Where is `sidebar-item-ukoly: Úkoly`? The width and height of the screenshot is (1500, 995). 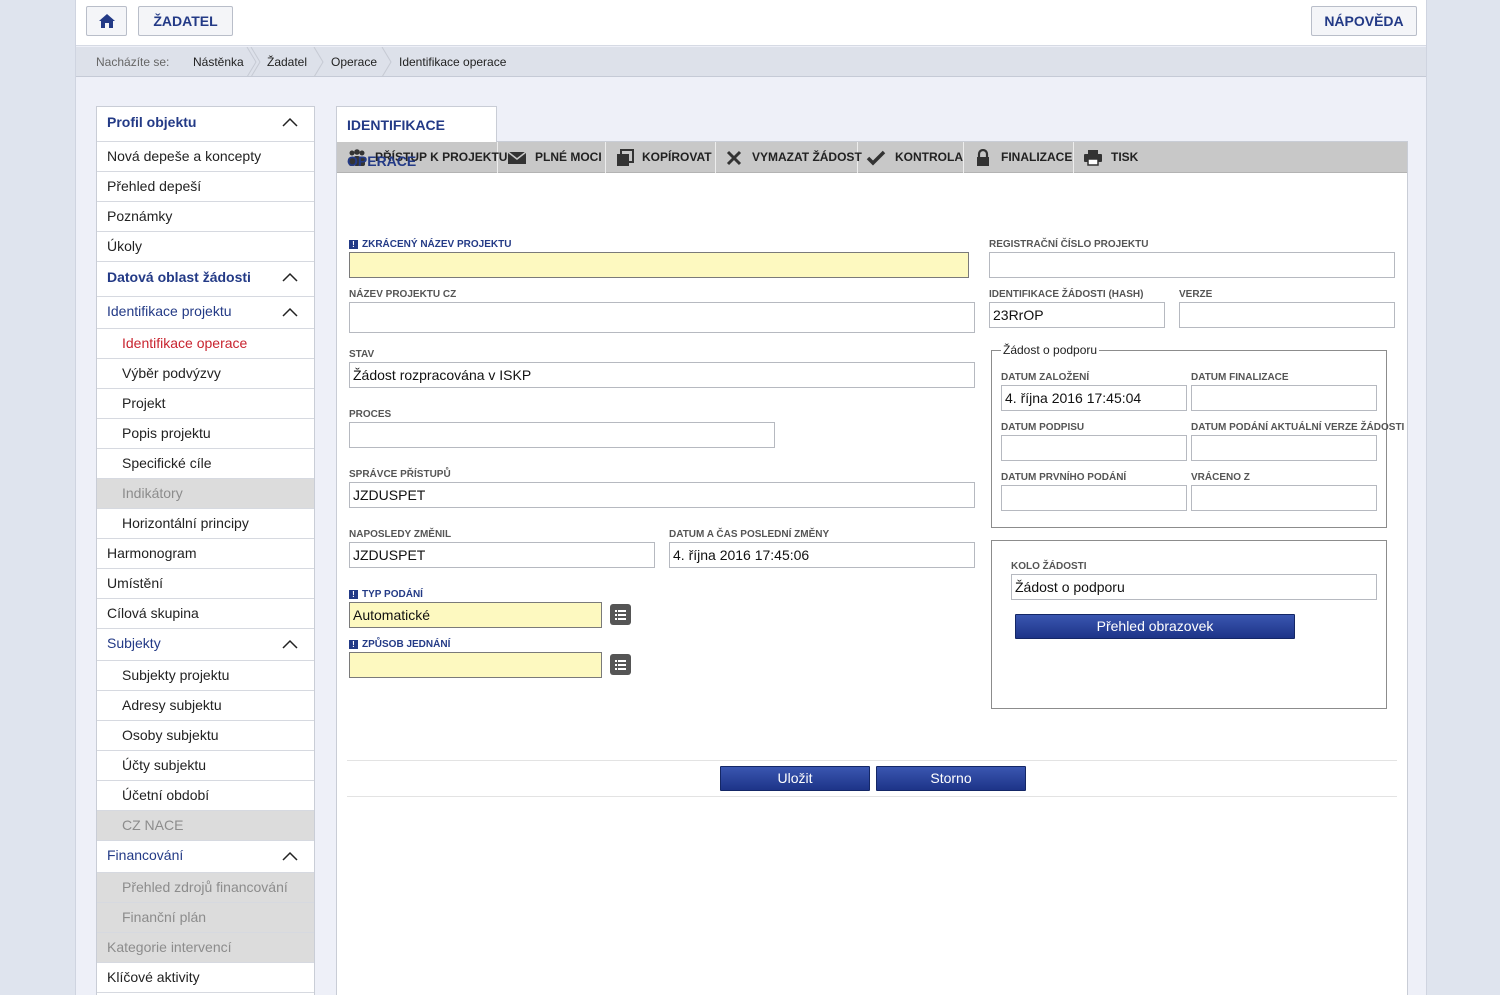
sidebar-item-ukoly: Úkoly is located at coordinates (205, 247).